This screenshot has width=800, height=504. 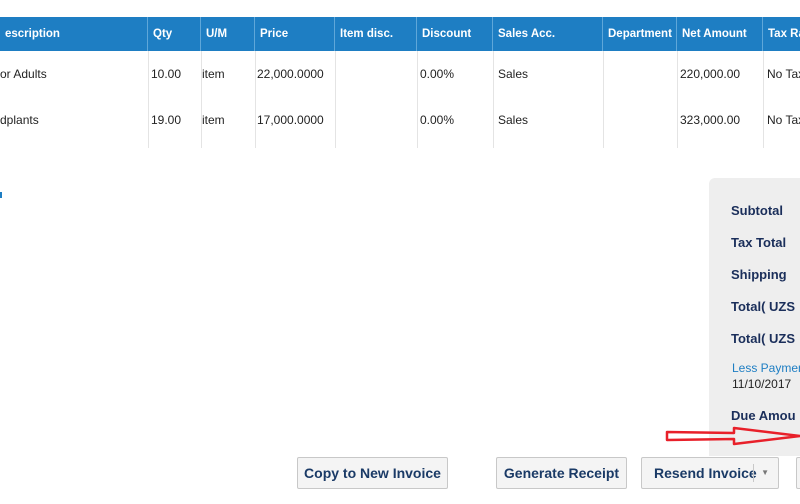 What do you see at coordinates (762, 384) in the screenshot?
I see `payment-date: 11/10/2017` at bounding box center [762, 384].